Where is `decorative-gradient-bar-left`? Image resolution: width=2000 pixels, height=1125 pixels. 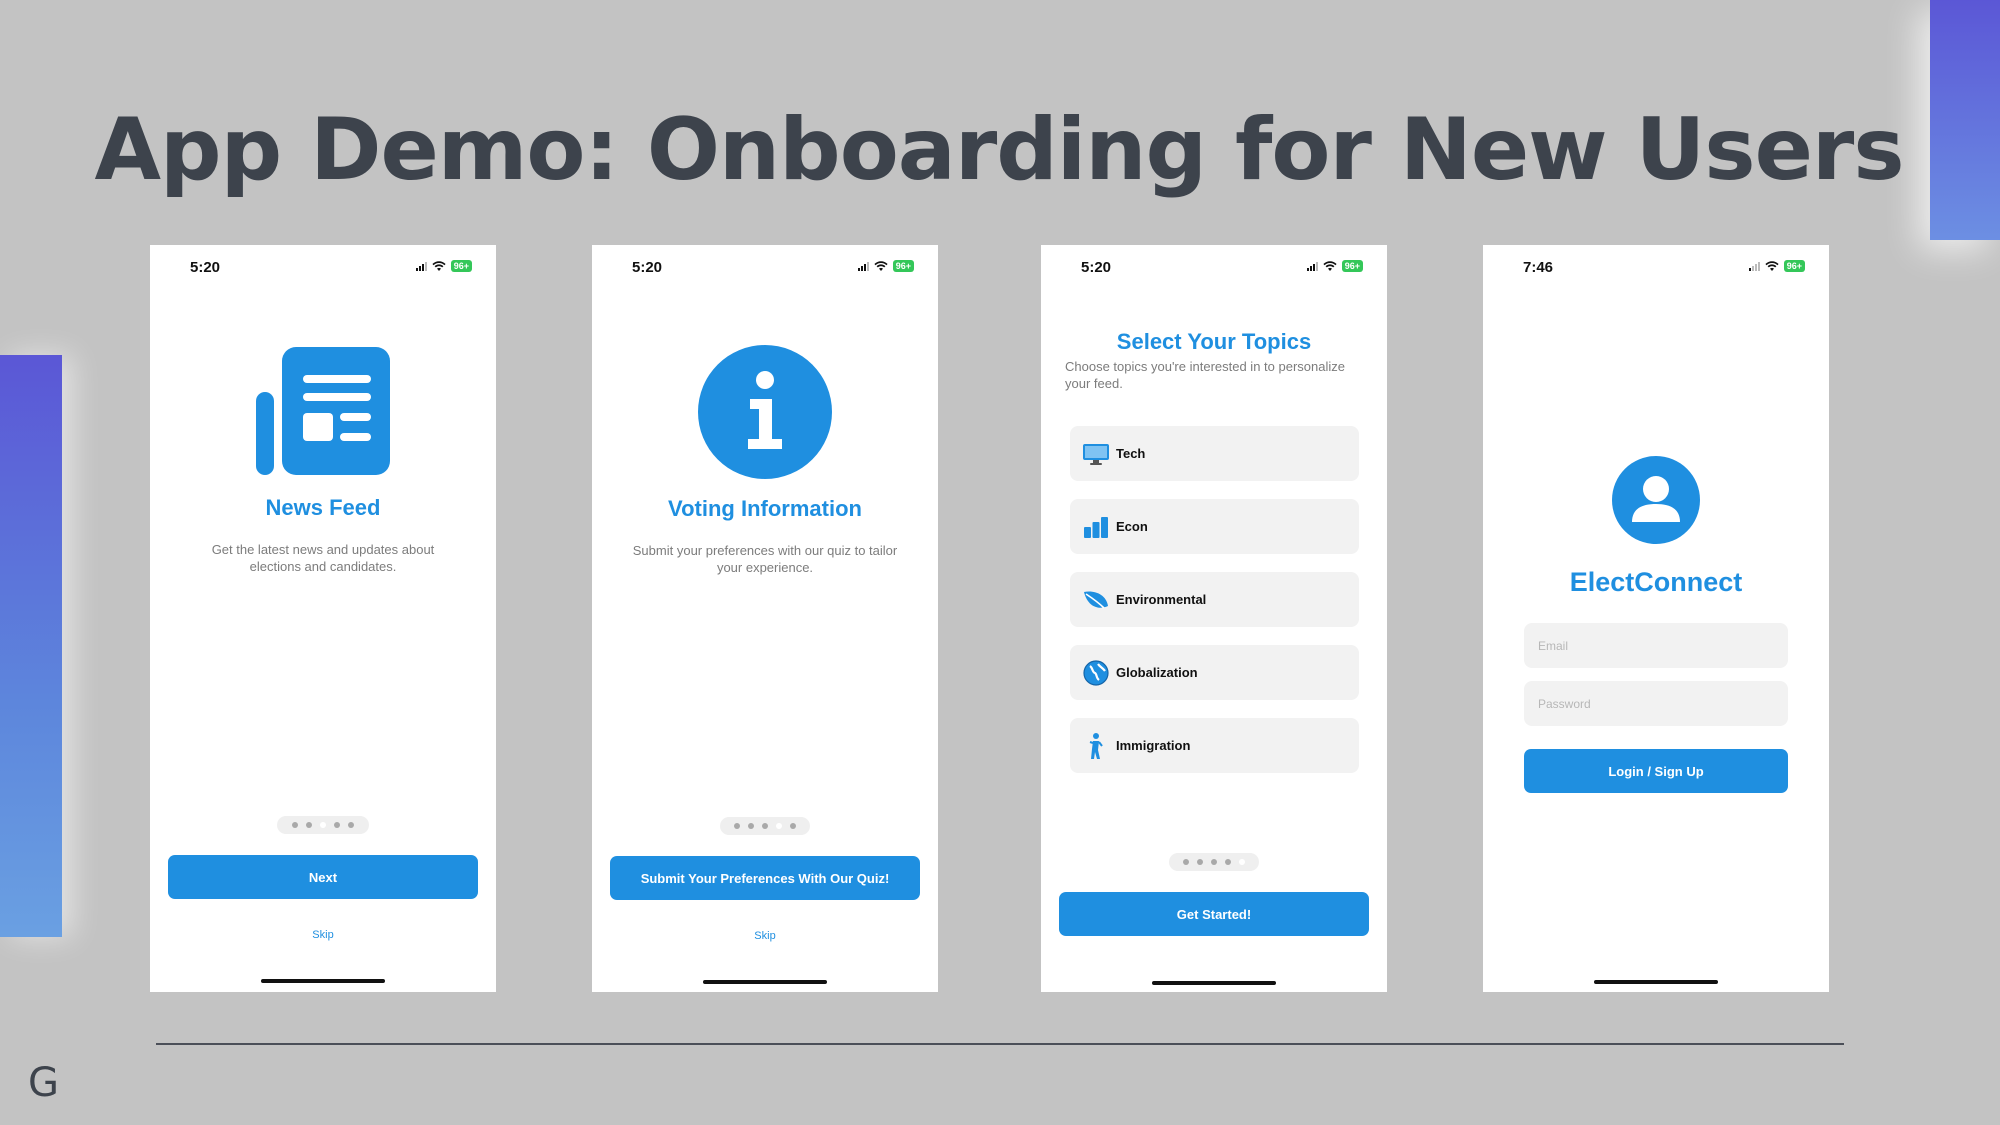
decorative-gradient-bar-left is located at coordinates (31, 646).